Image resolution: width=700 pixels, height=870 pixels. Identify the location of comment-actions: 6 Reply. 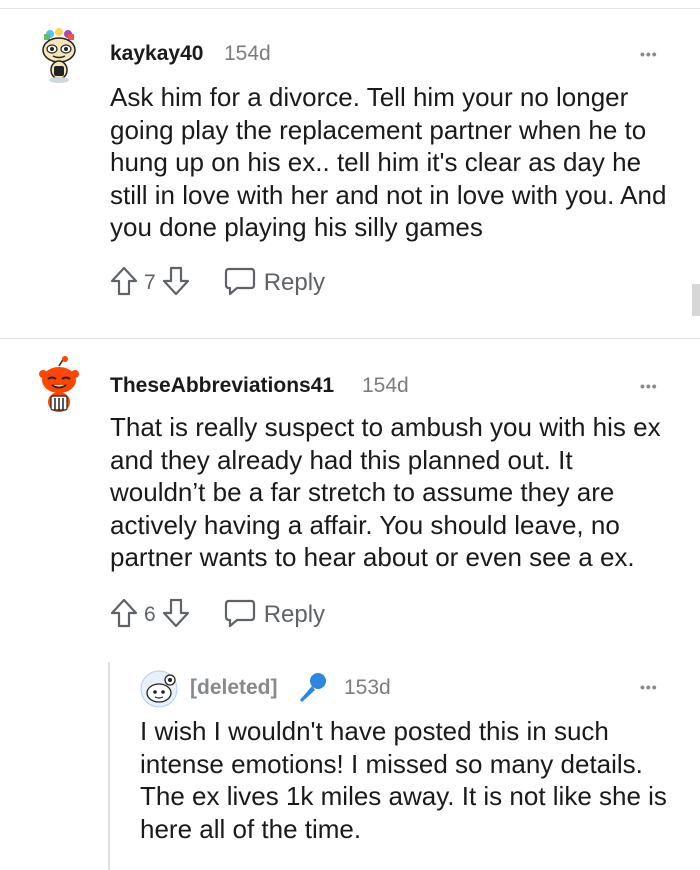
(217, 615).